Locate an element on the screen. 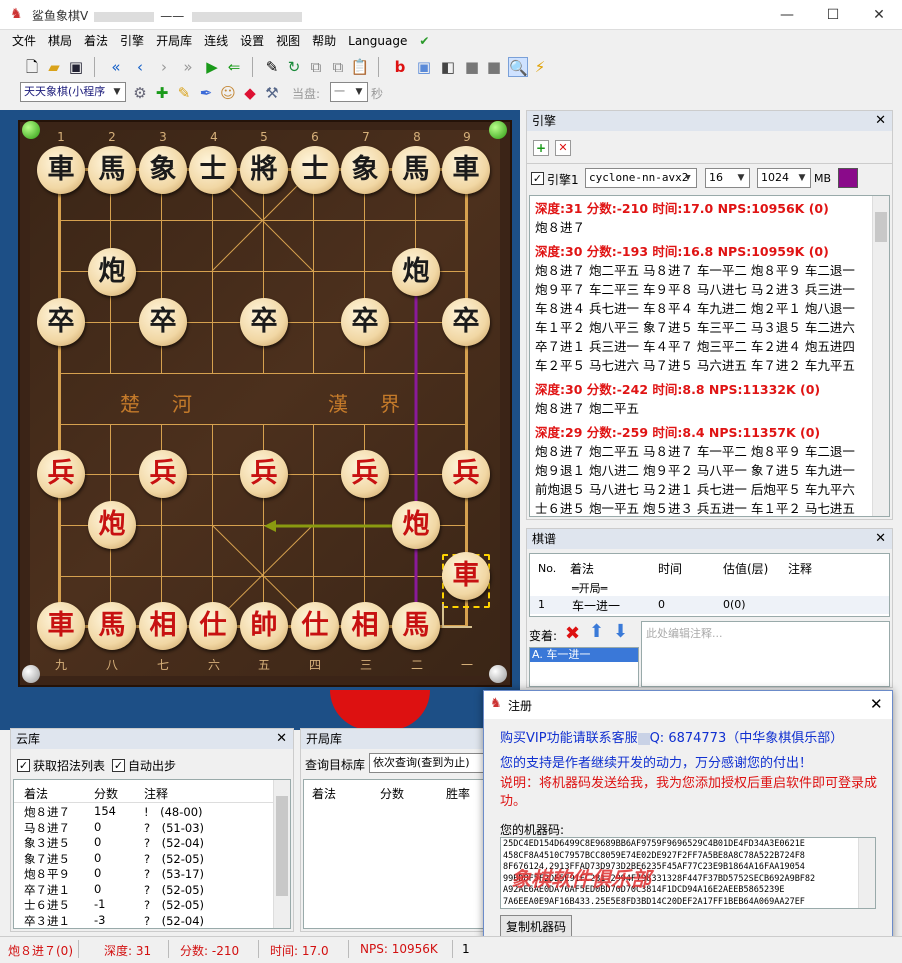 The width and height of the screenshot is (902, 963). menu-game: 棋局 is located at coordinates (60, 40).